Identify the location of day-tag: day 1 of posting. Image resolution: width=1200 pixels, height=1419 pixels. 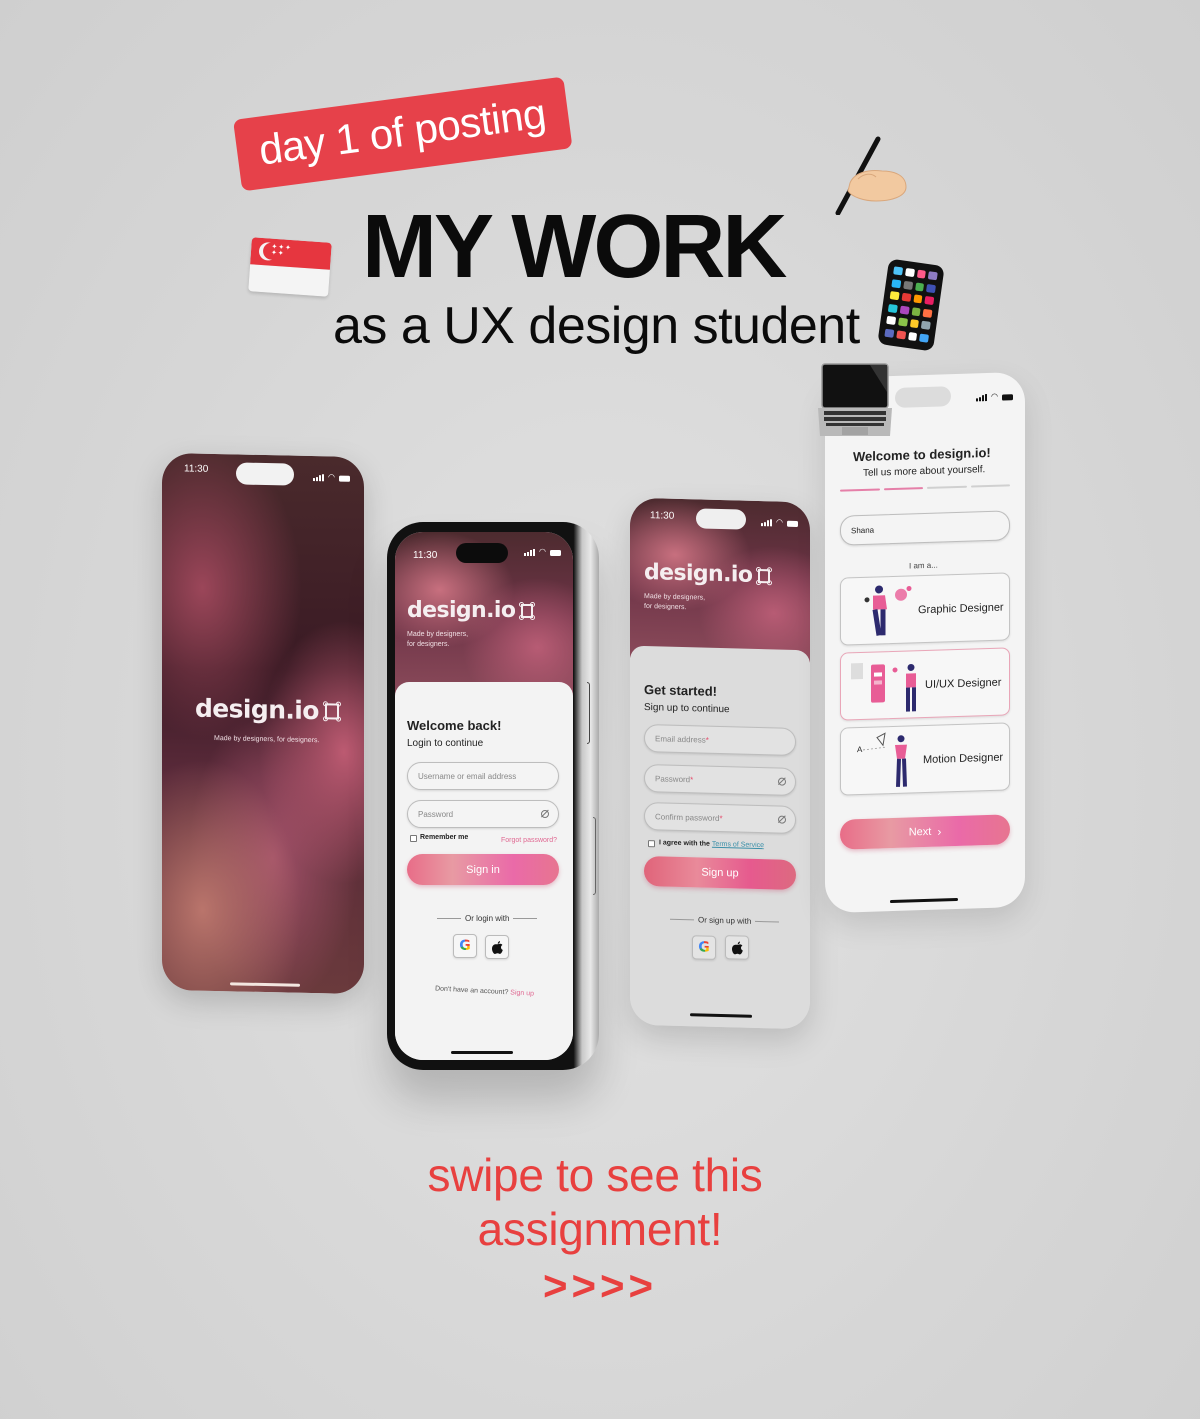
(403, 134).